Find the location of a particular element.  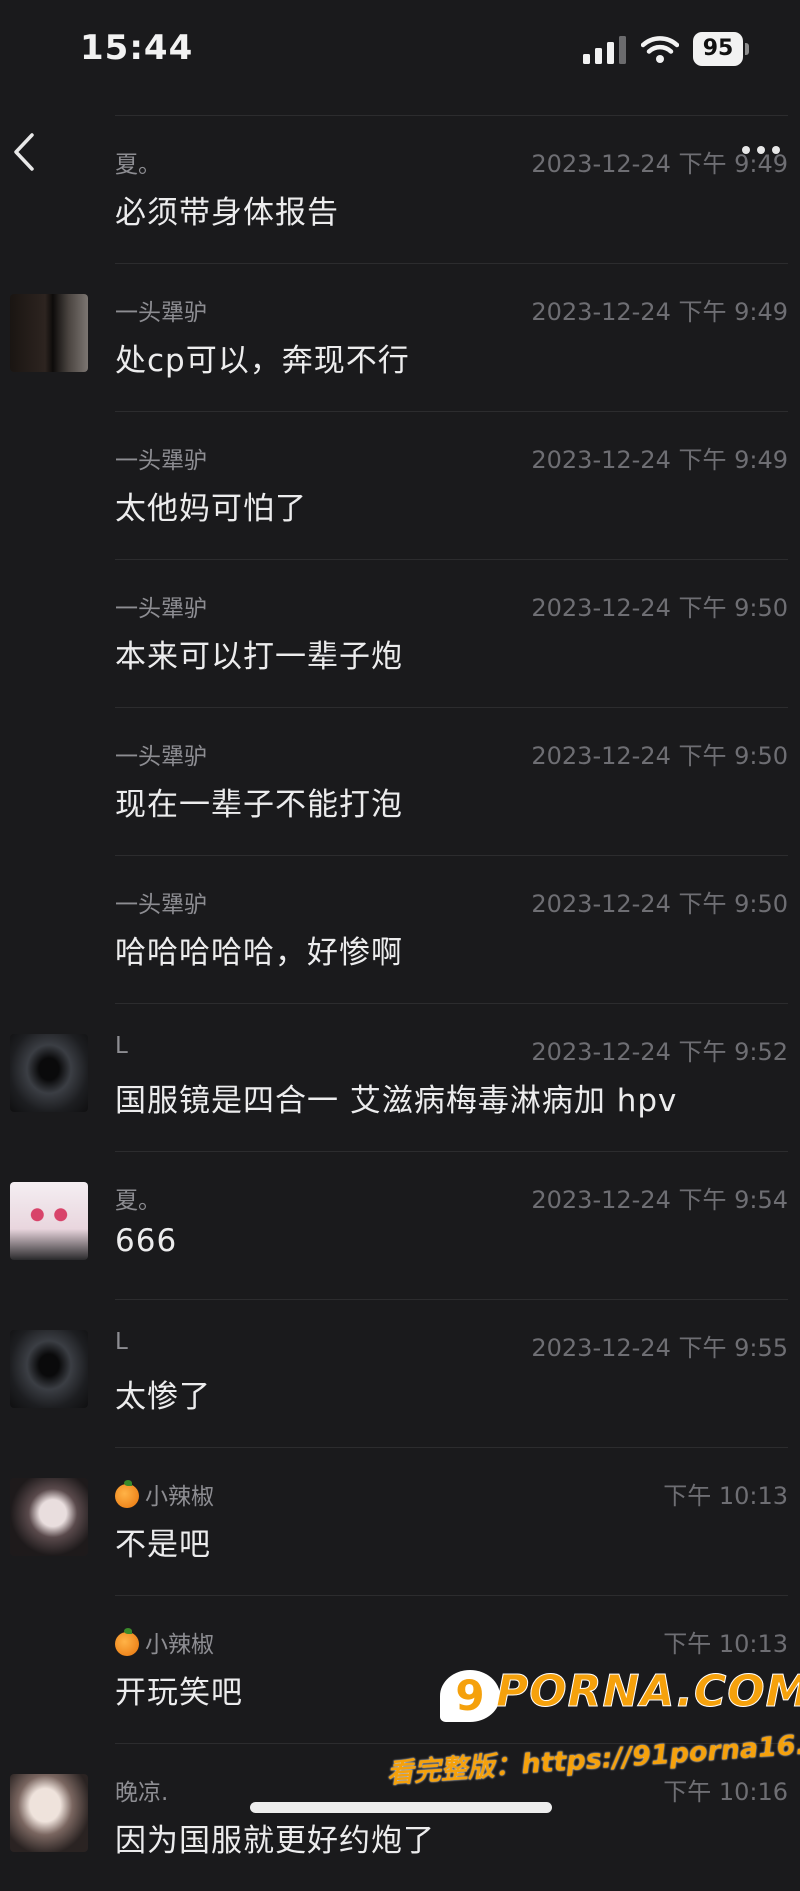

message-text: 处cp可以，奔现不行 is located at coordinates (262, 361).